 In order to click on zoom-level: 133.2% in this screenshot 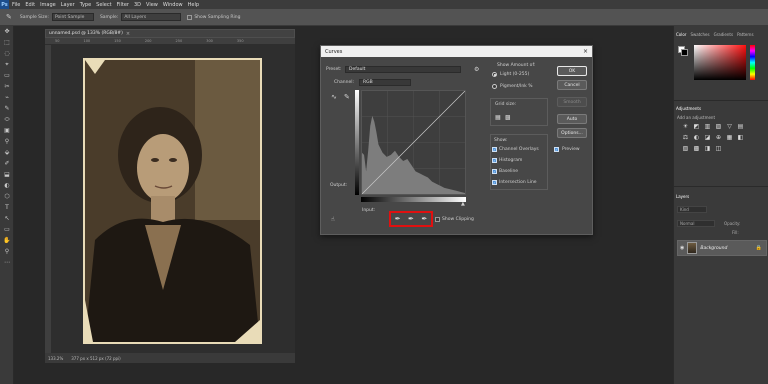, I will do `click(55, 358)`.